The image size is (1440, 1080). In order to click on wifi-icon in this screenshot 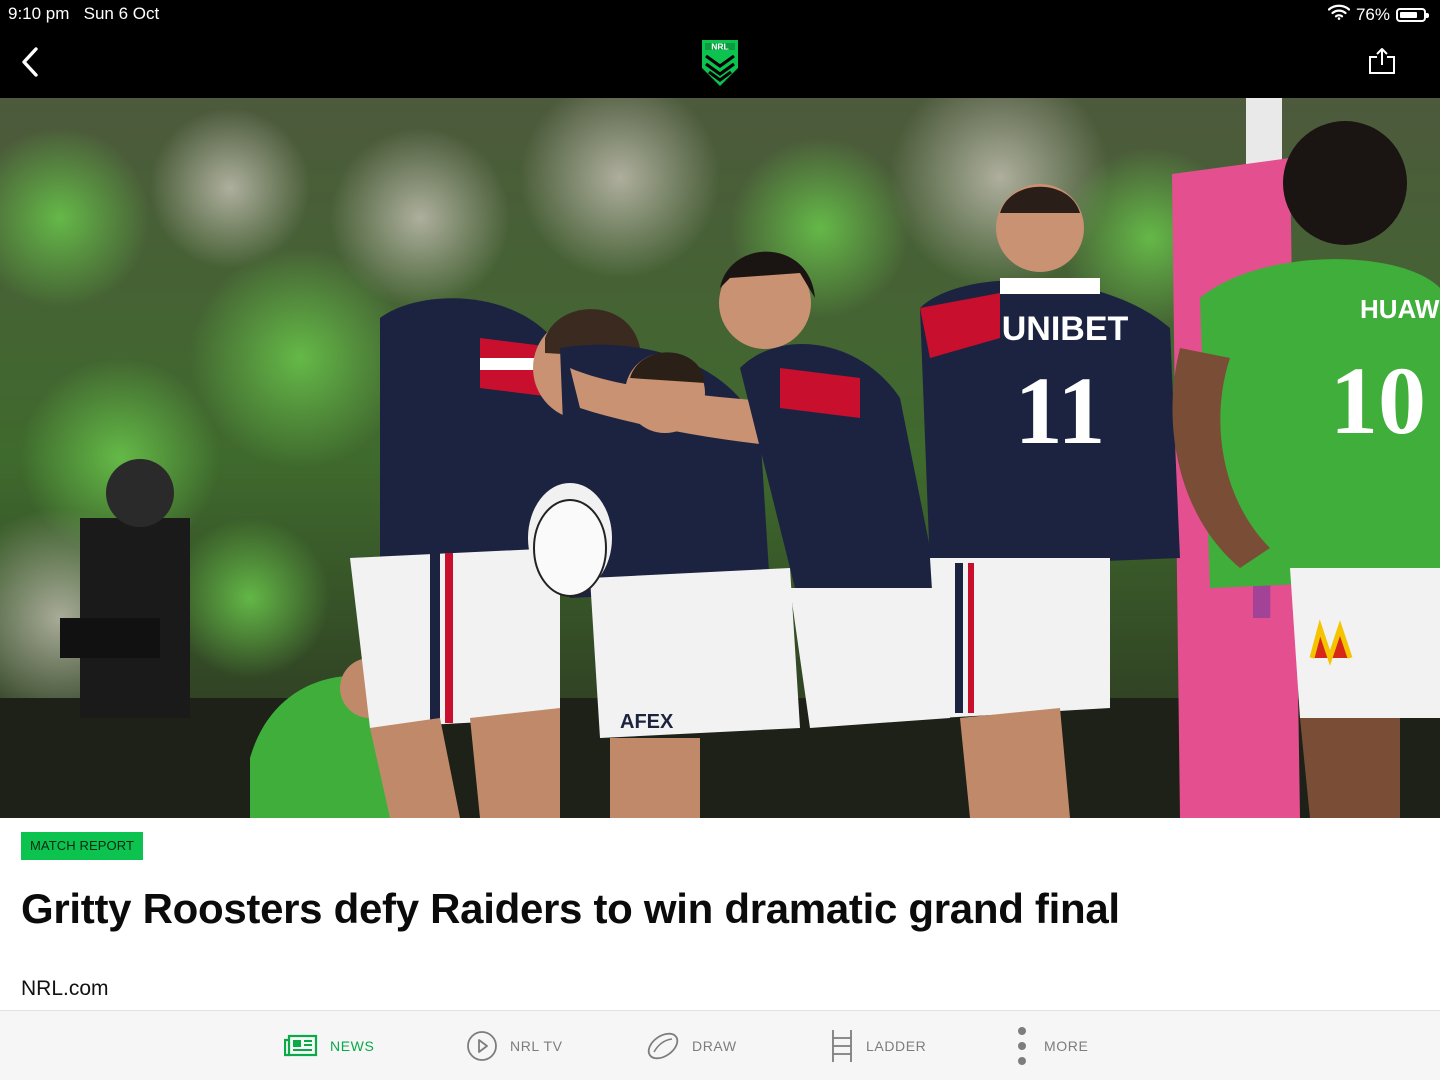, I will do `click(1339, 14)`.